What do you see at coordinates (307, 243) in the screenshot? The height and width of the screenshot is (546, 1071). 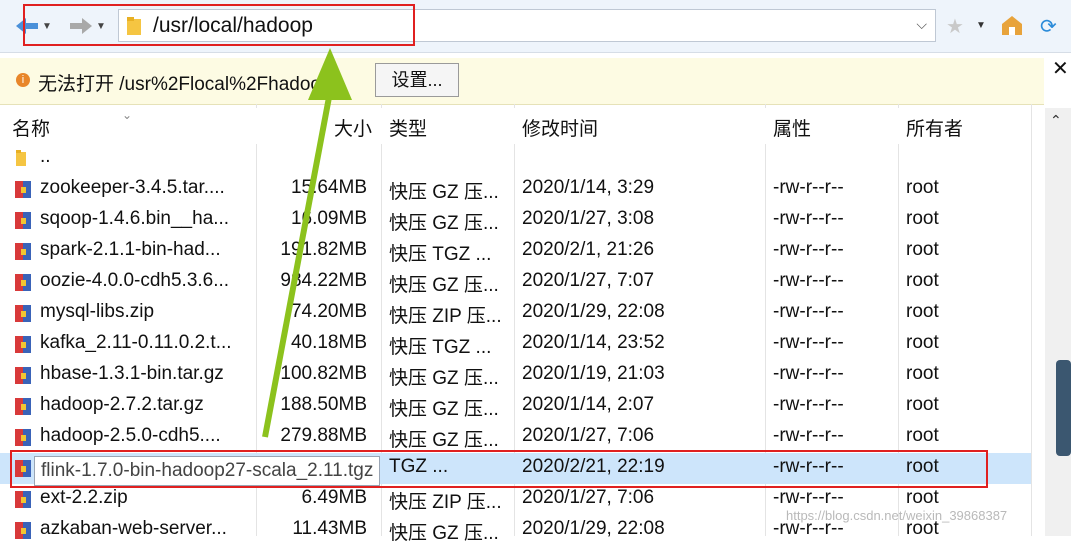 I see `annotation-arrow` at bounding box center [307, 243].